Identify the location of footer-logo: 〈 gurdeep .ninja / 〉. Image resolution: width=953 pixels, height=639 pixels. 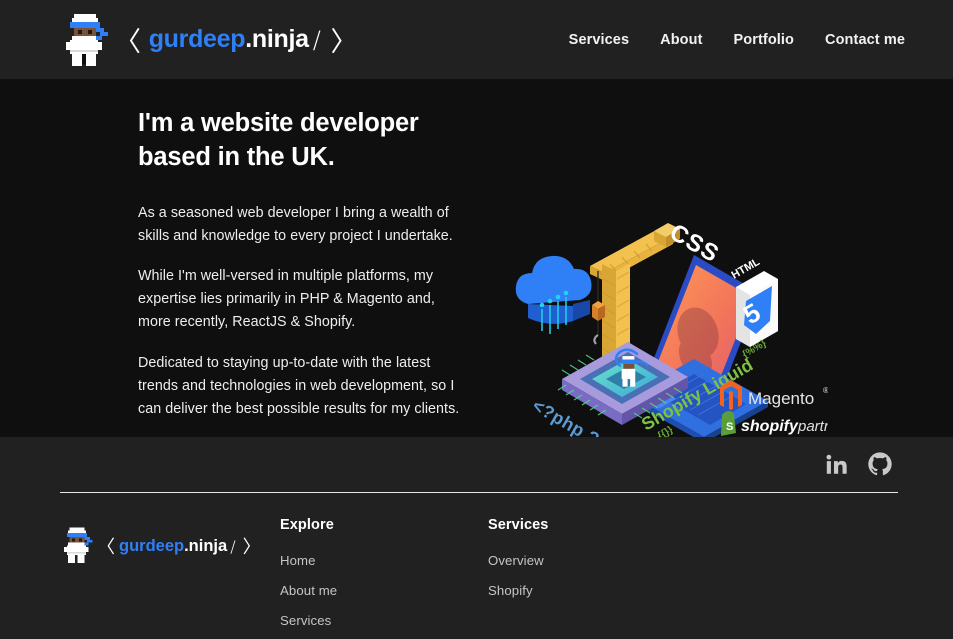
(170, 546).